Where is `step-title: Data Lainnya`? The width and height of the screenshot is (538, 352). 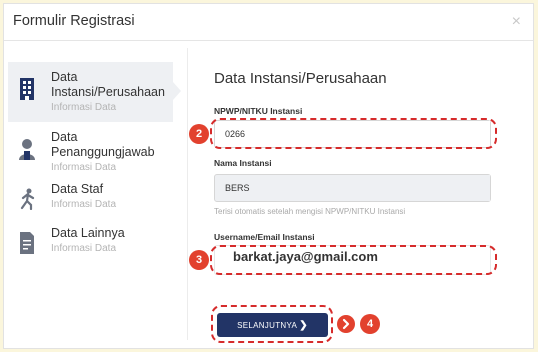 step-title: Data Lainnya is located at coordinates (88, 233).